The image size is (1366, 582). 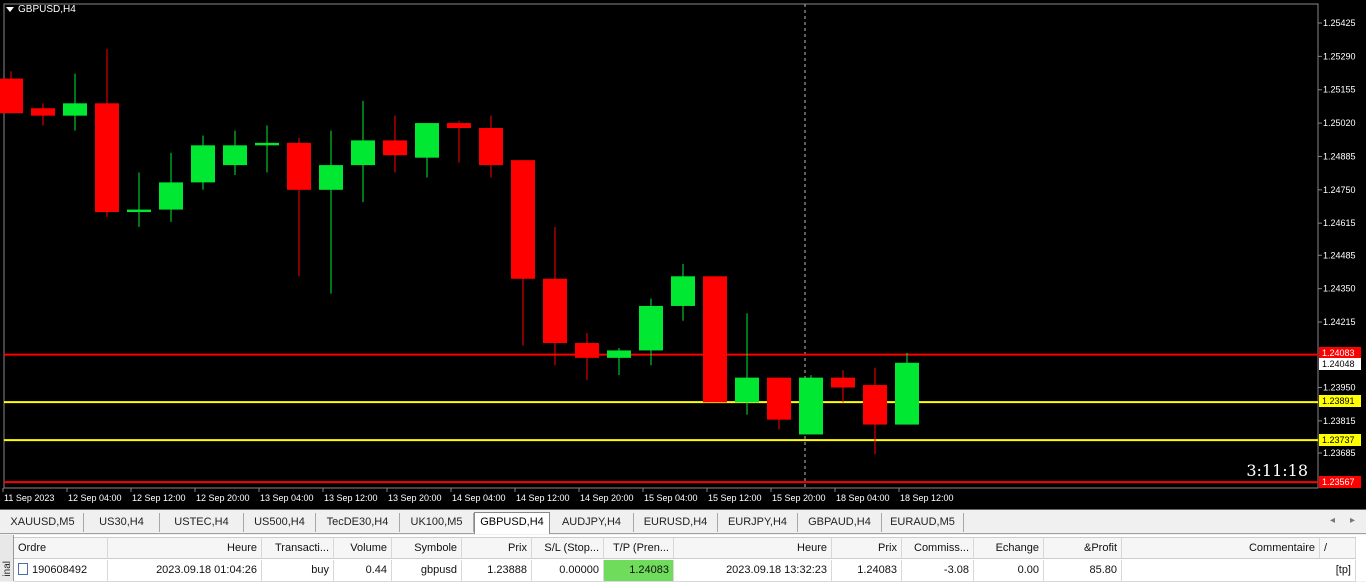 What do you see at coordinates (923, 522) in the screenshot?
I see `tab-euraud-m5: EURAUD,M5` at bounding box center [923, 522].